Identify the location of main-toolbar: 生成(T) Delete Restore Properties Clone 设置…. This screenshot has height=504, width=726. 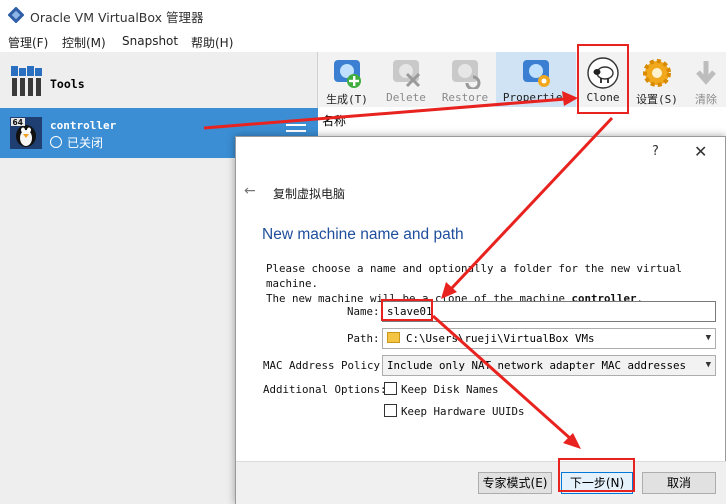
(522, 79).